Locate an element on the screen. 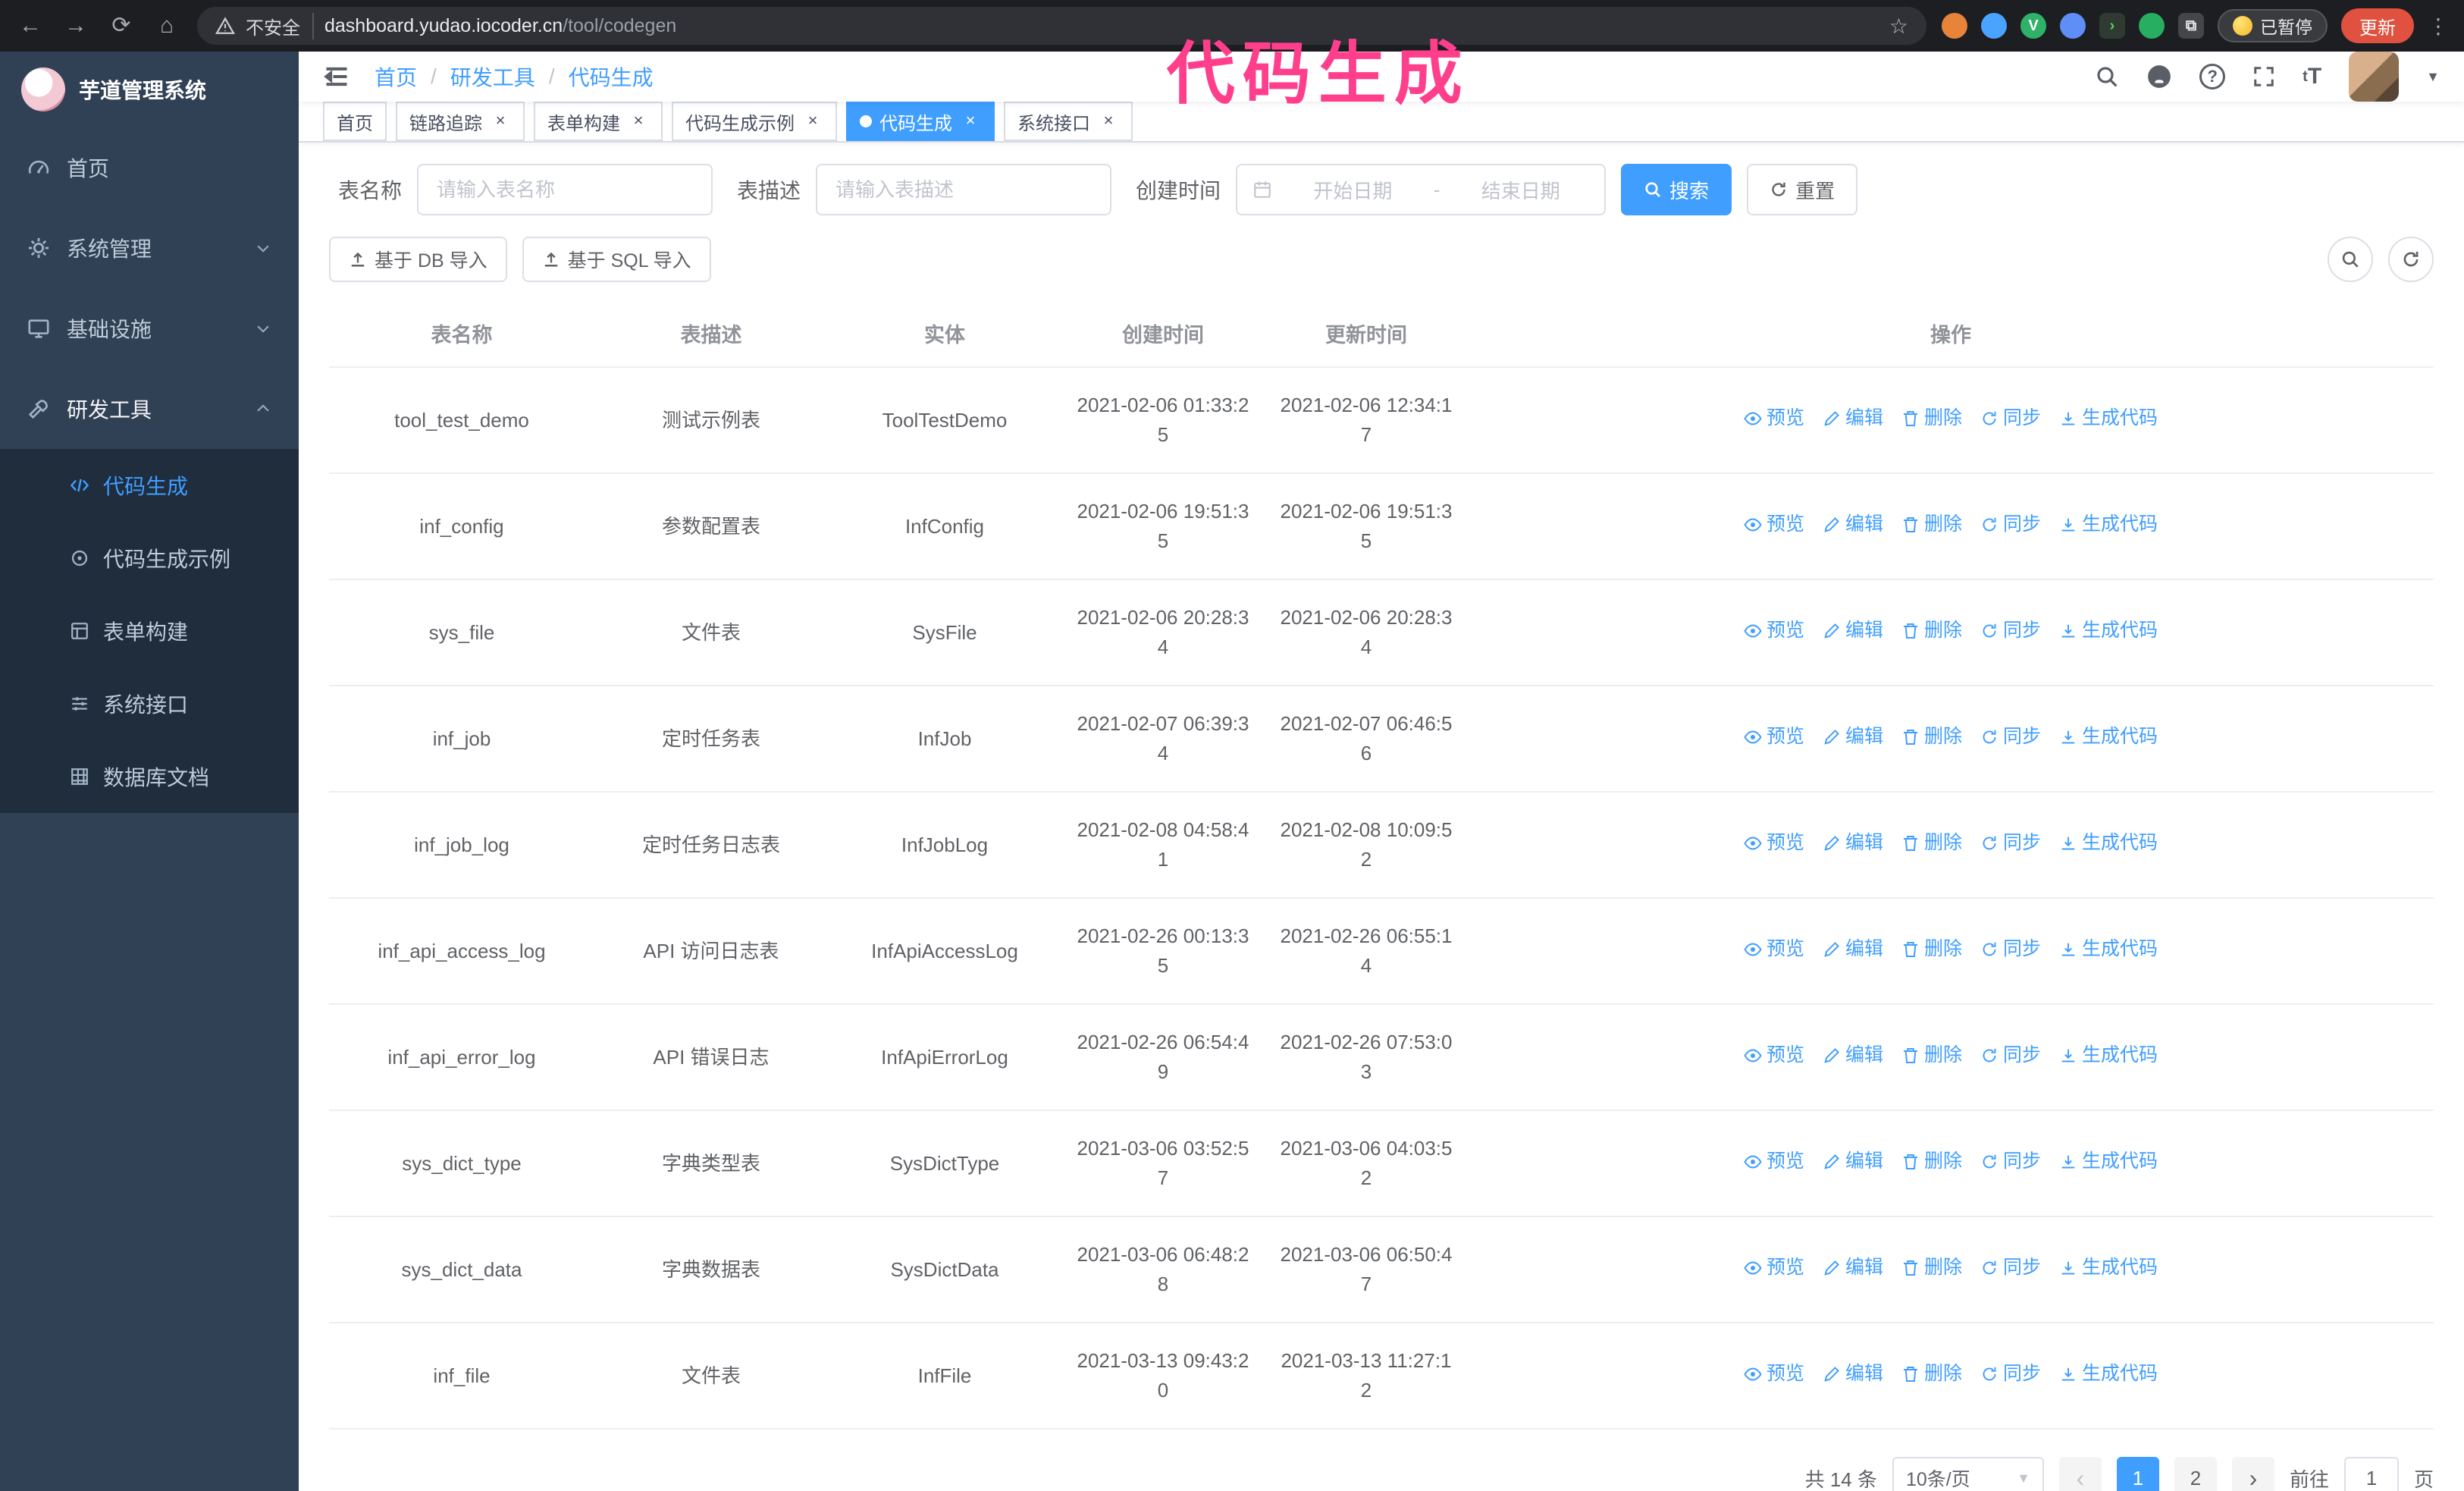  sidebar-item-system-api: 系统接口 is located at coordinates (150, 703).